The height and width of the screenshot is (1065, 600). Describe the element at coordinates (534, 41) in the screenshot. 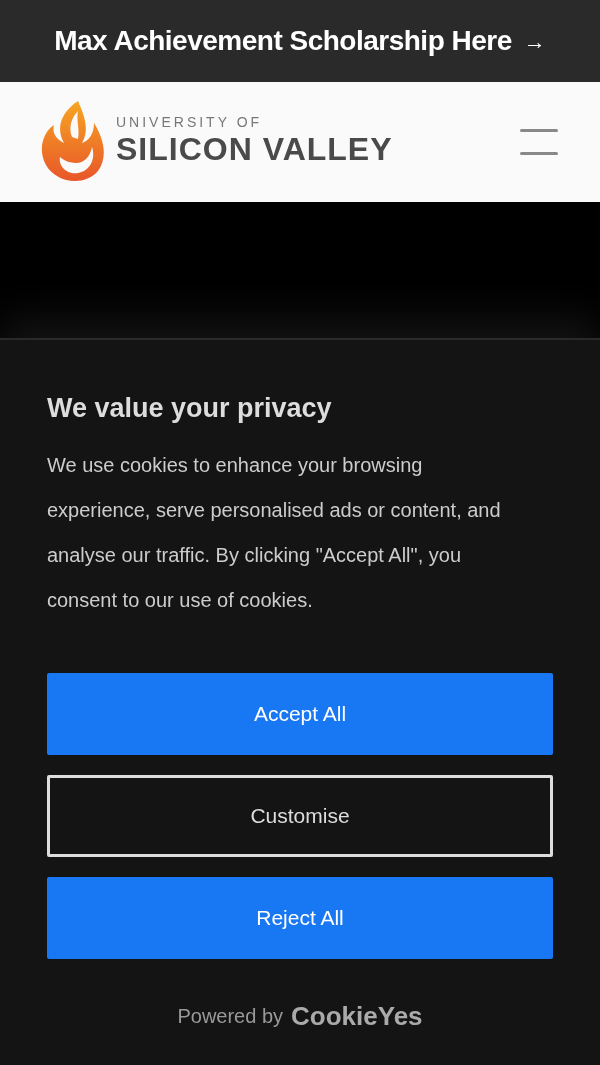

I see `arrow-icon: →` at that location.